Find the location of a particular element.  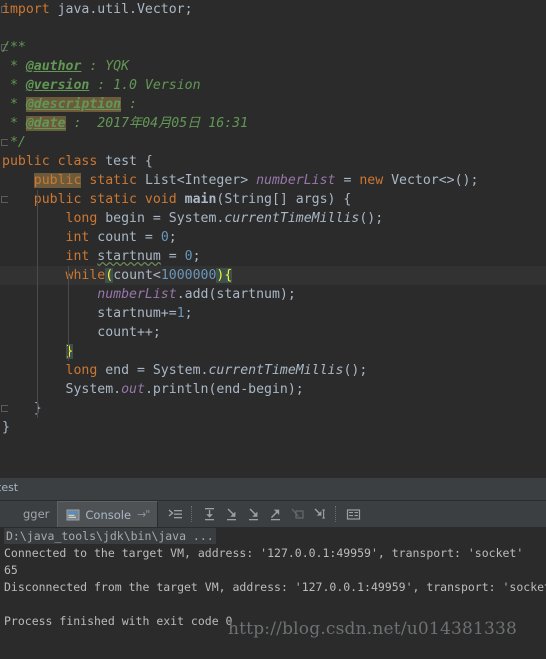

step-out-icon is located at coordinates (275, 514).